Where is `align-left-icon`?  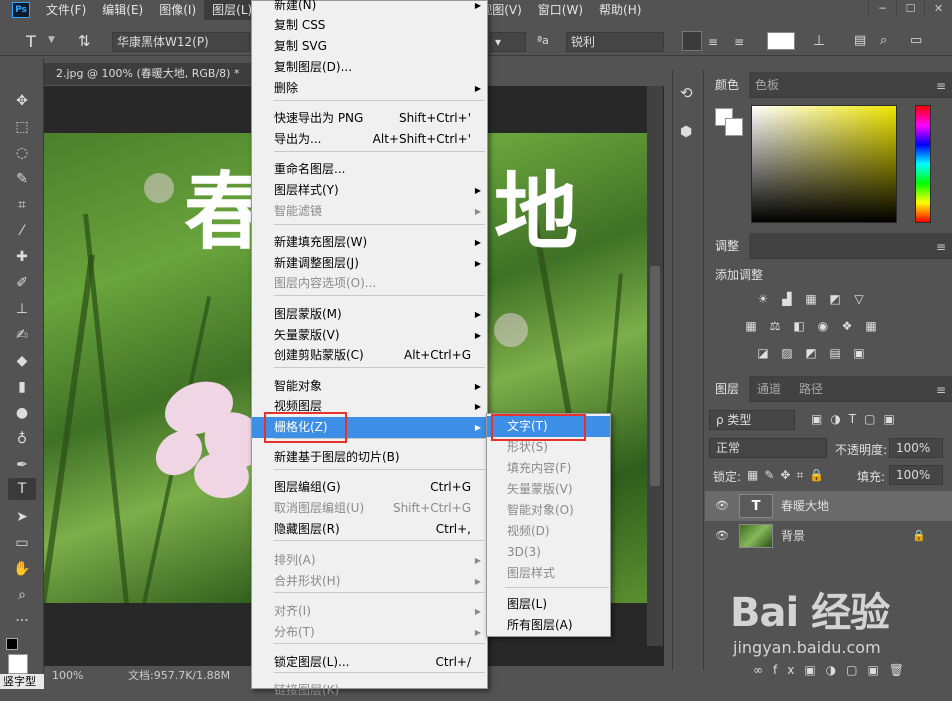 align-left-icon is located at coordinates (692, 41).